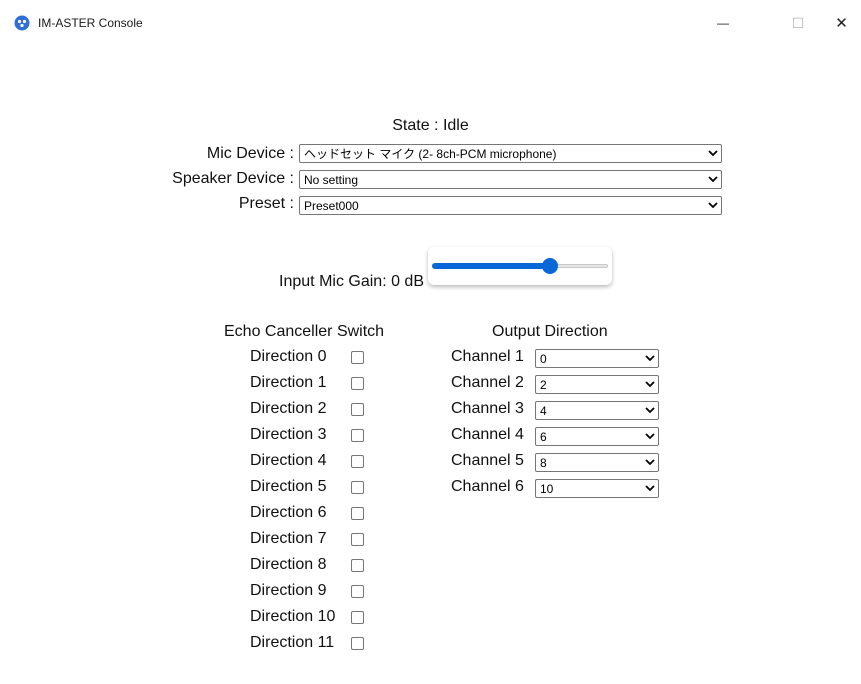  What do you see at coordinates (487, 460) in the screenshot?
I see `channel-label: Channel 5` at bounding box center [487, 460].